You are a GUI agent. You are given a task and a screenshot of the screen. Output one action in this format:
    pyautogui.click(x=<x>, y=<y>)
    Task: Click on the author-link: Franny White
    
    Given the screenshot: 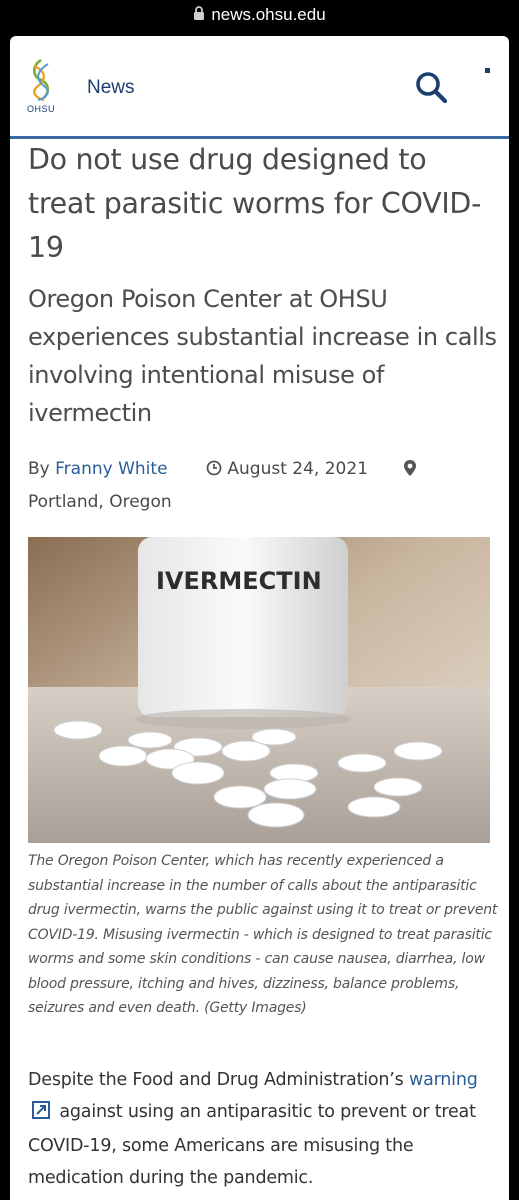 What is the action you would take?
    pyautogui.click(x=111, y=469)
    